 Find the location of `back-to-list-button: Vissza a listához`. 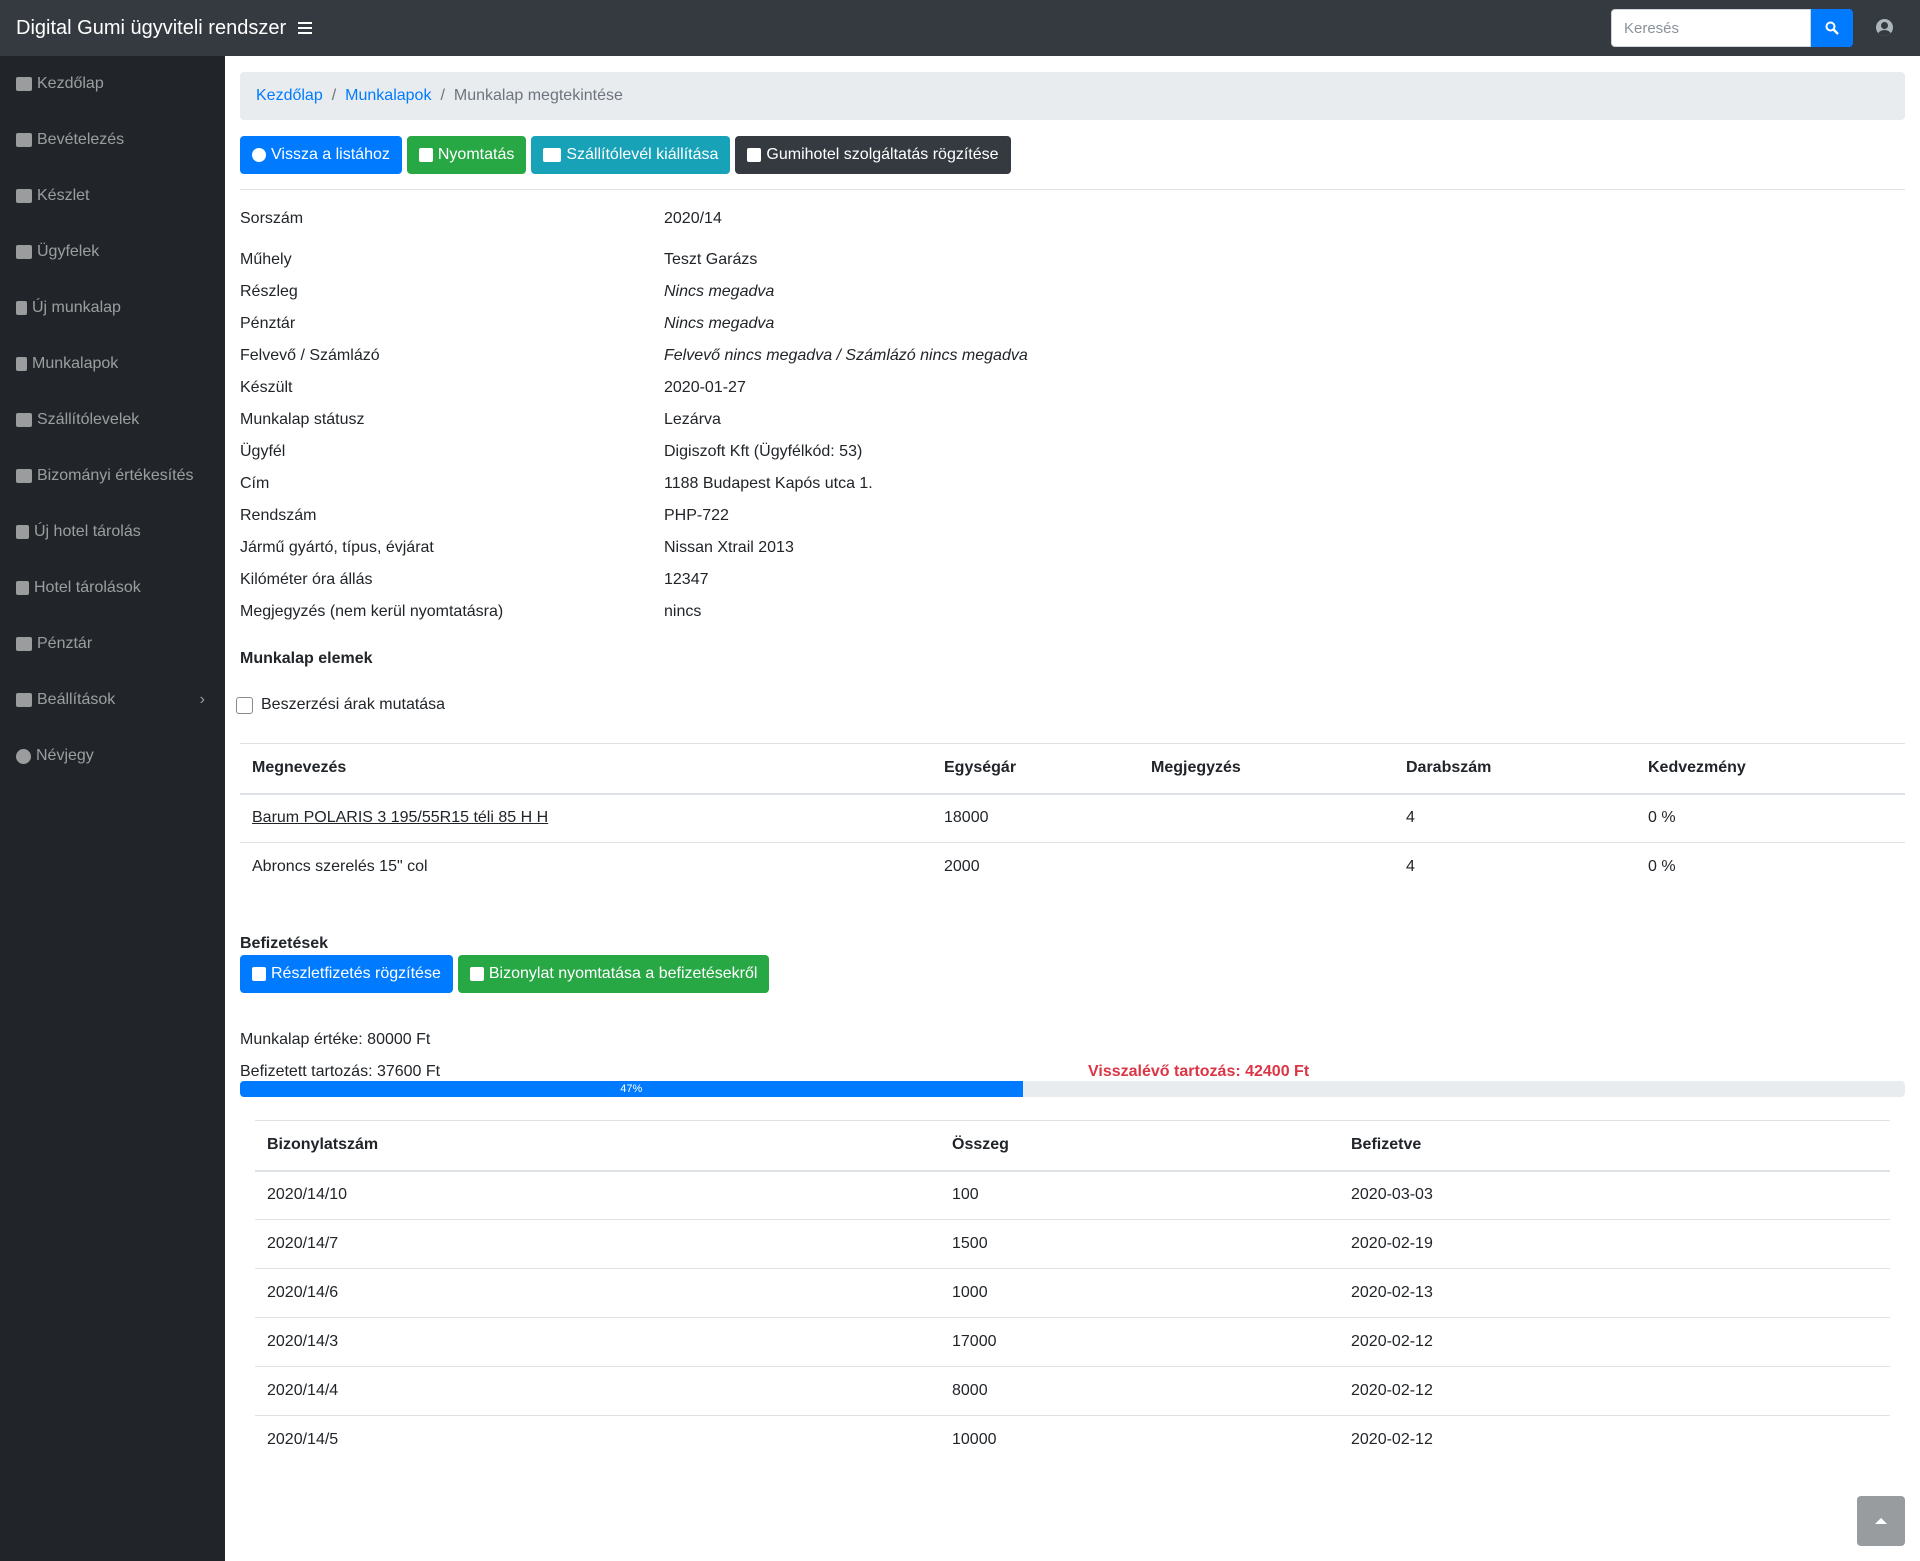

back-to-list-button: Vissza a listához is located at coordinates (321, 155).